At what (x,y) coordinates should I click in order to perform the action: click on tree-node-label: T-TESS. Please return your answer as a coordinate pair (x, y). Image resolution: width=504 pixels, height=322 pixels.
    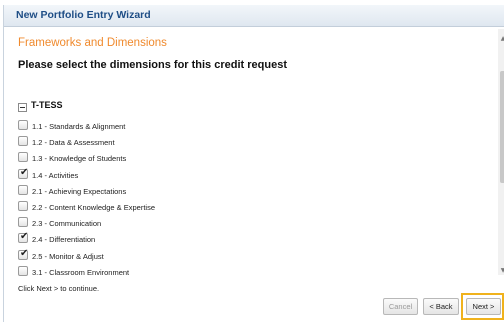
    Looking at the image, I should click on (47, 105).